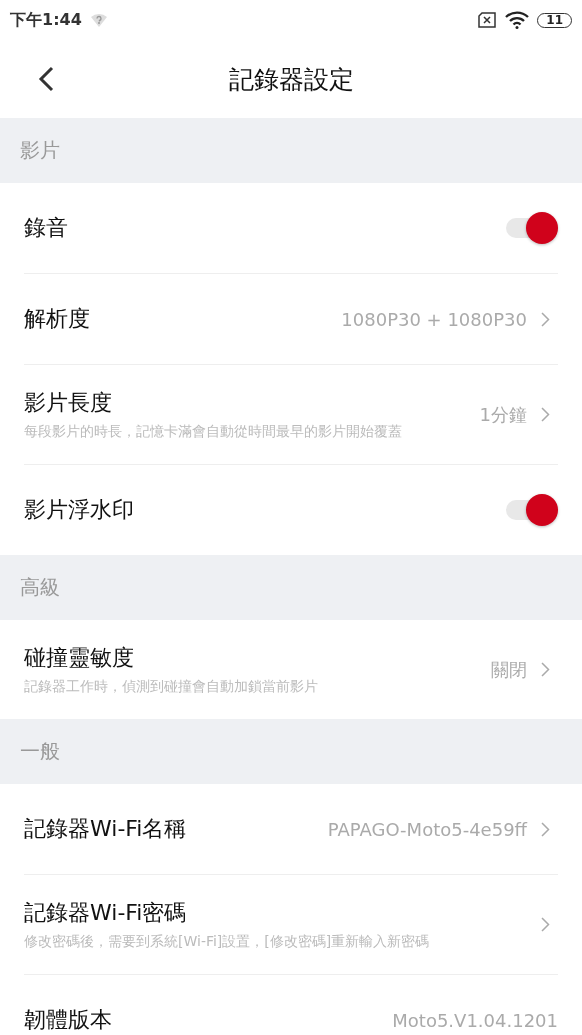  Describe the element at coordinates (106, 829) in the screenshot. I see `setting-title: 記錄器Wi-Fi名稱` at that location.